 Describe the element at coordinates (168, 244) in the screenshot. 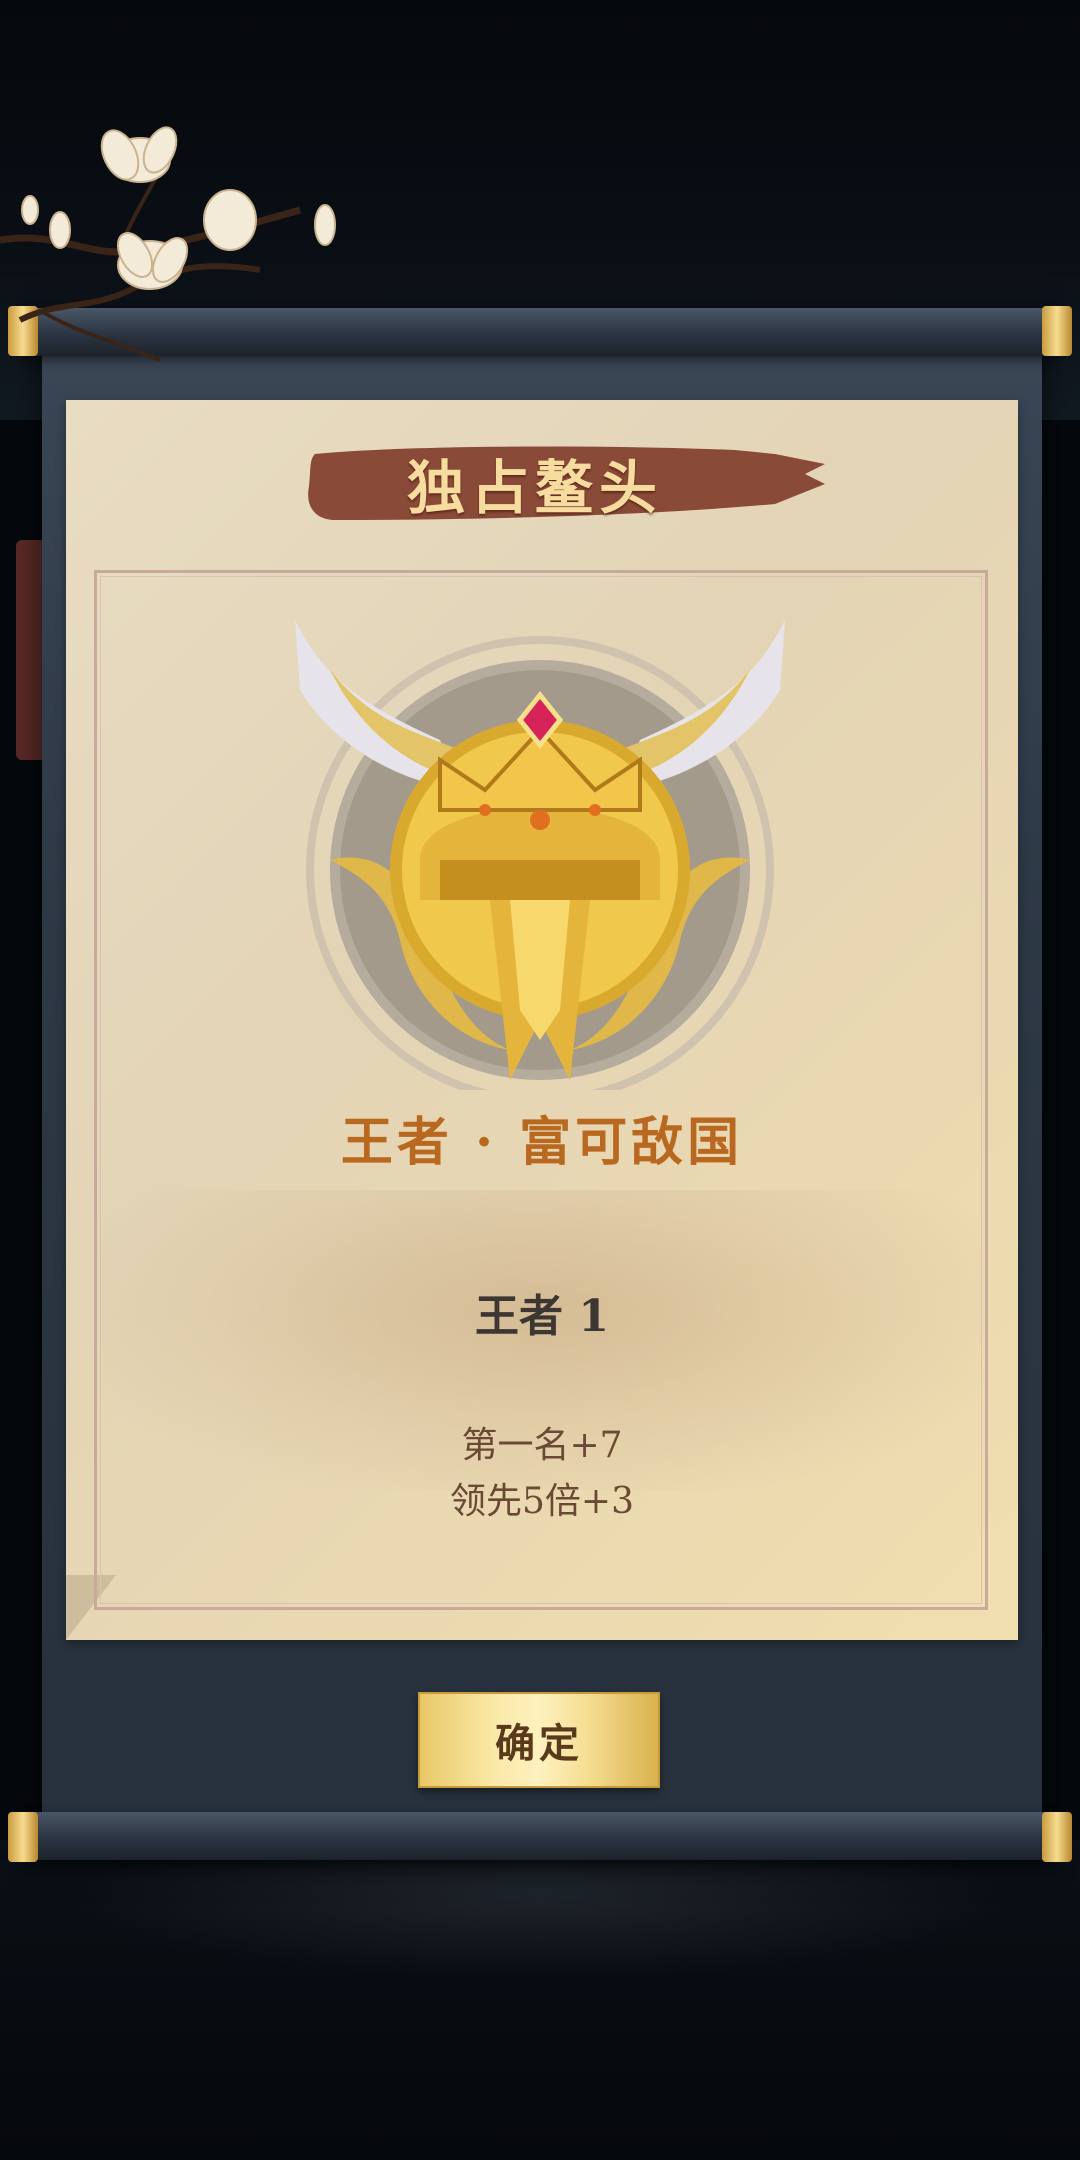

I see `magnolia-branch-icon` at that location.